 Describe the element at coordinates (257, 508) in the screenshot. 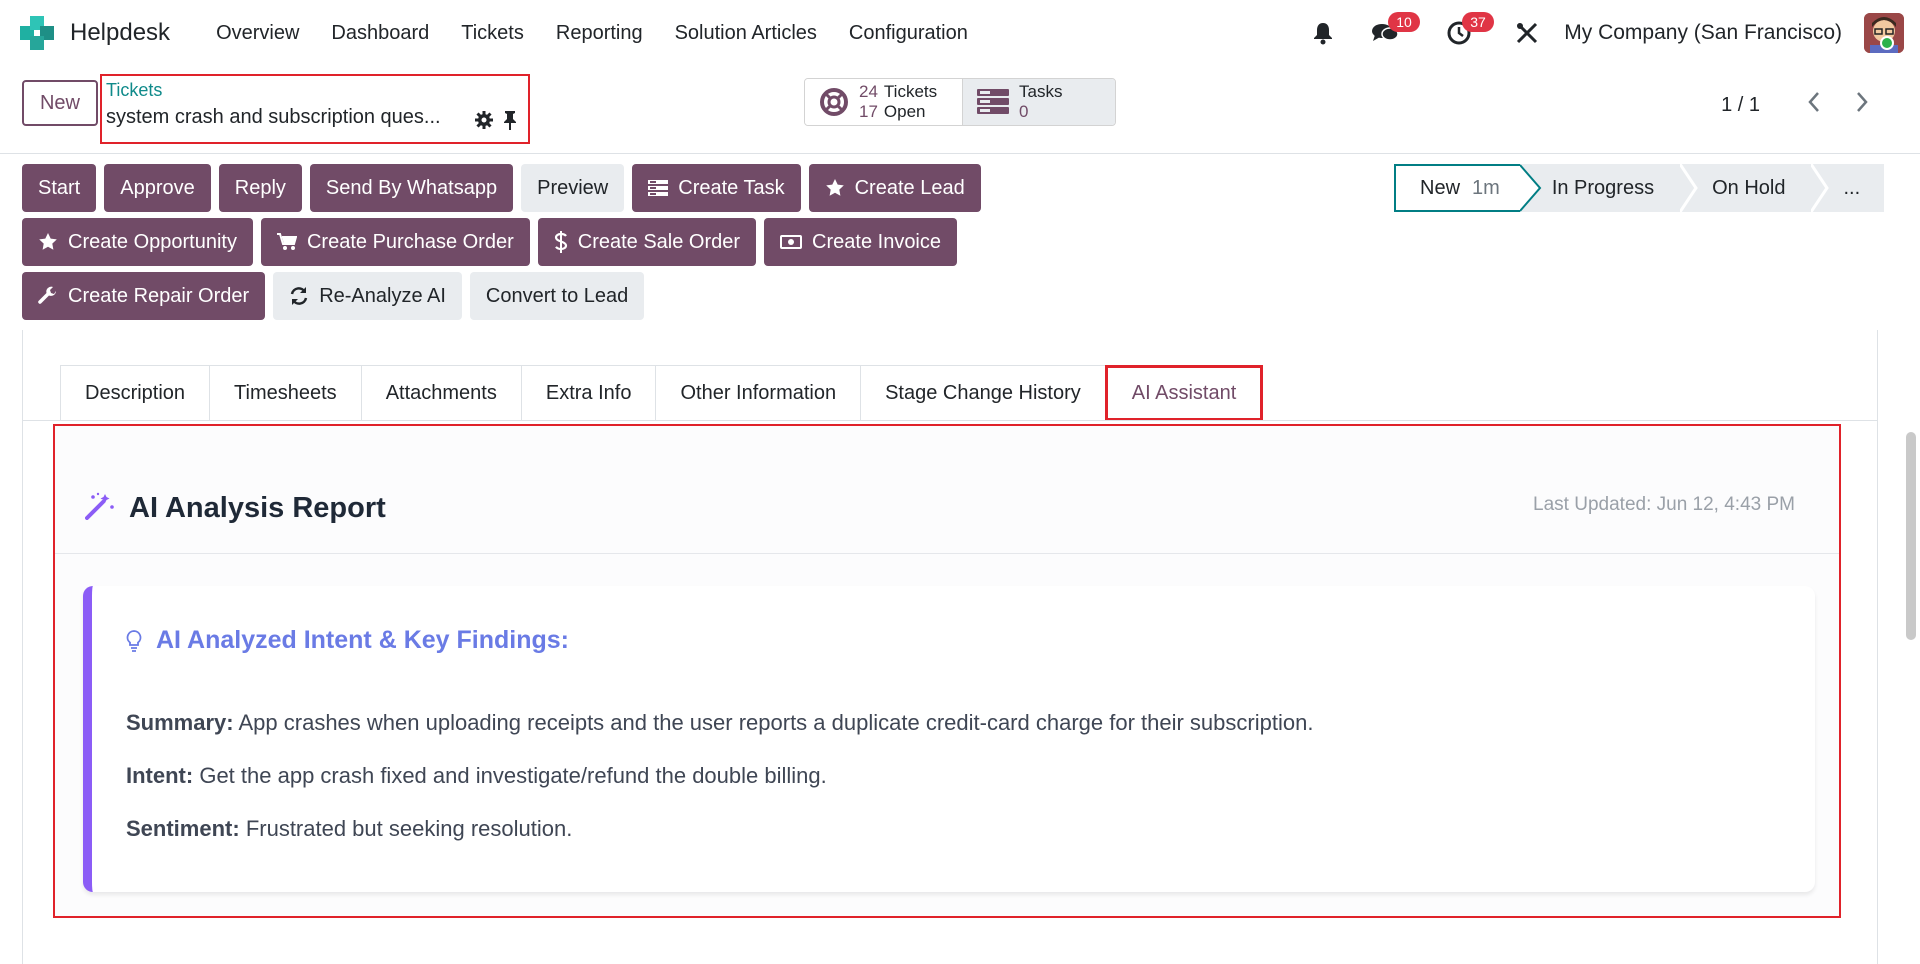

I see `report-title: AI Analysis Report` at that location.